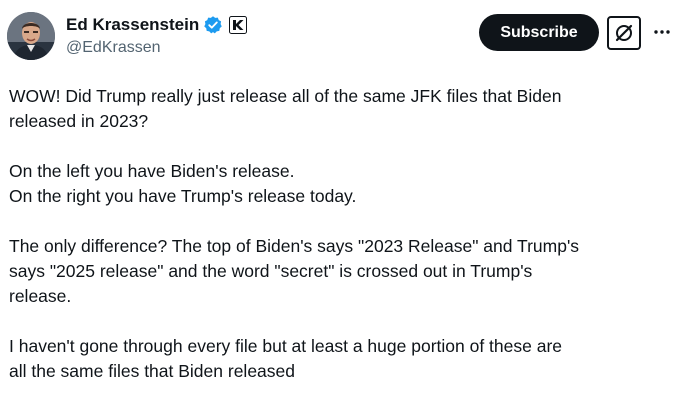 Image resolution: width=700 pixels, height=407 pixels. What do you see at coordinates (152, 371) in the screenshot?
I see `tweet-line: all the same files that Biden released` at bounding box center [152, 371].